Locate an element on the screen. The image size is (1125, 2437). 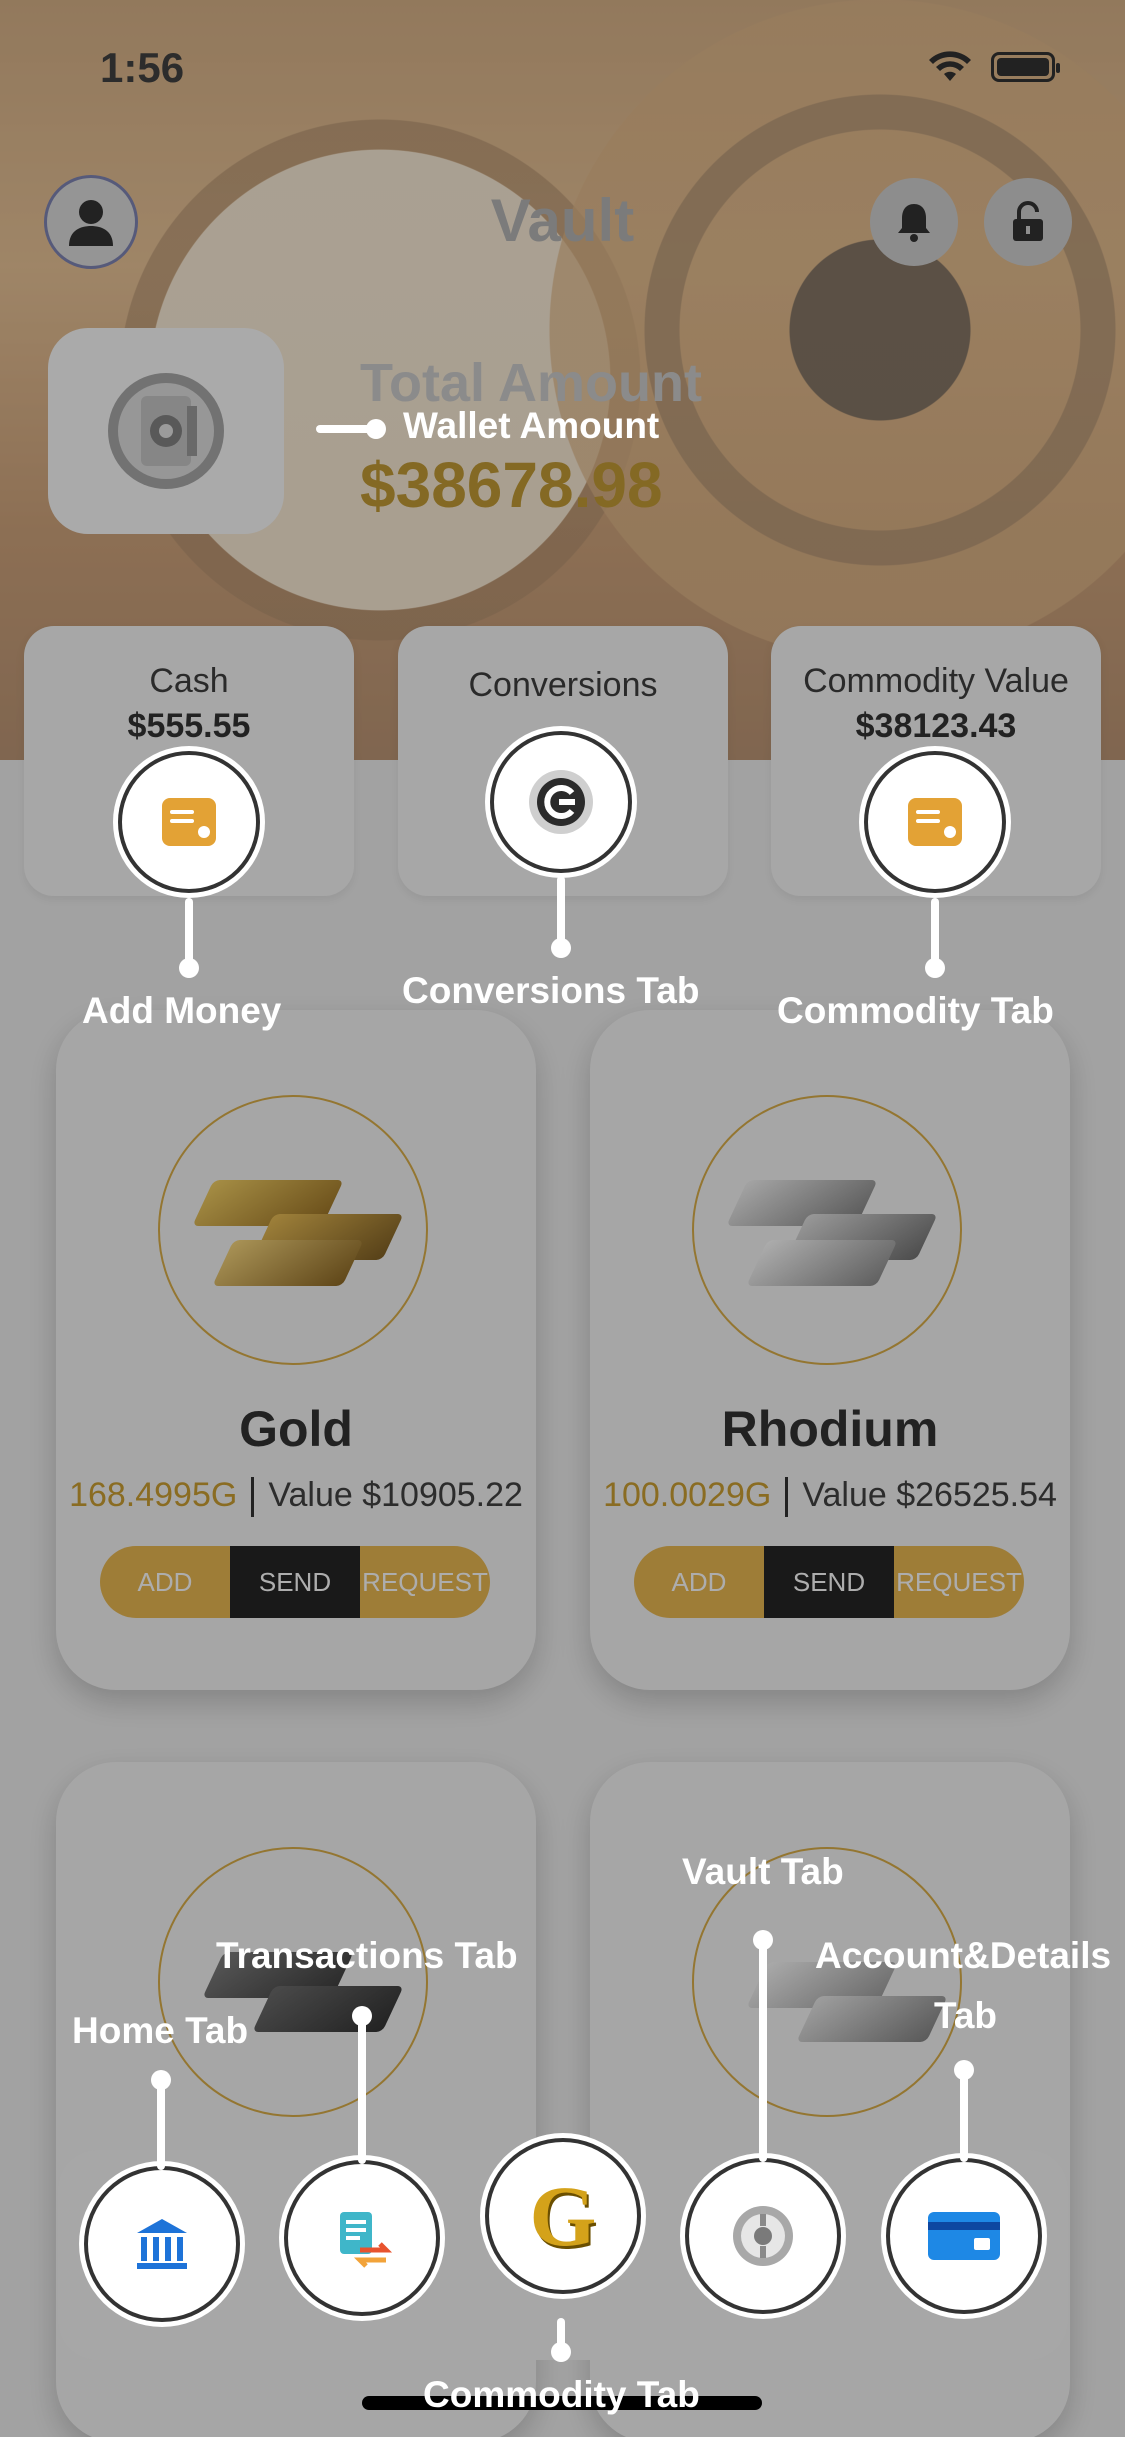
add-money-button is located at coordinates (189, 822).